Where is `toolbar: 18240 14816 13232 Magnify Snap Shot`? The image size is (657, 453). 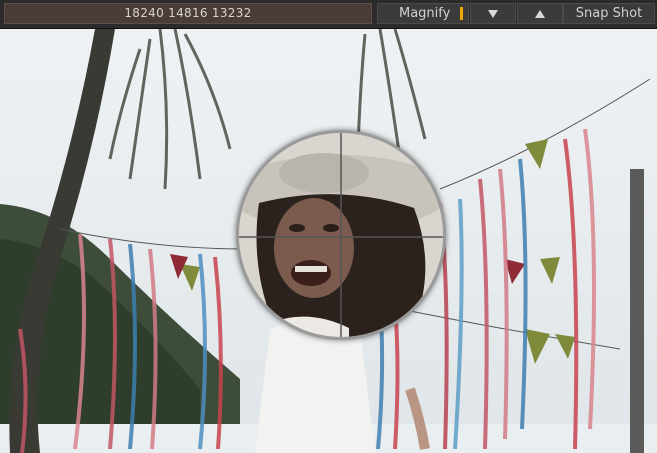
toolbar: 18240 14816 13232 Magnify Snap Shot is located at coordinates (328, 14).